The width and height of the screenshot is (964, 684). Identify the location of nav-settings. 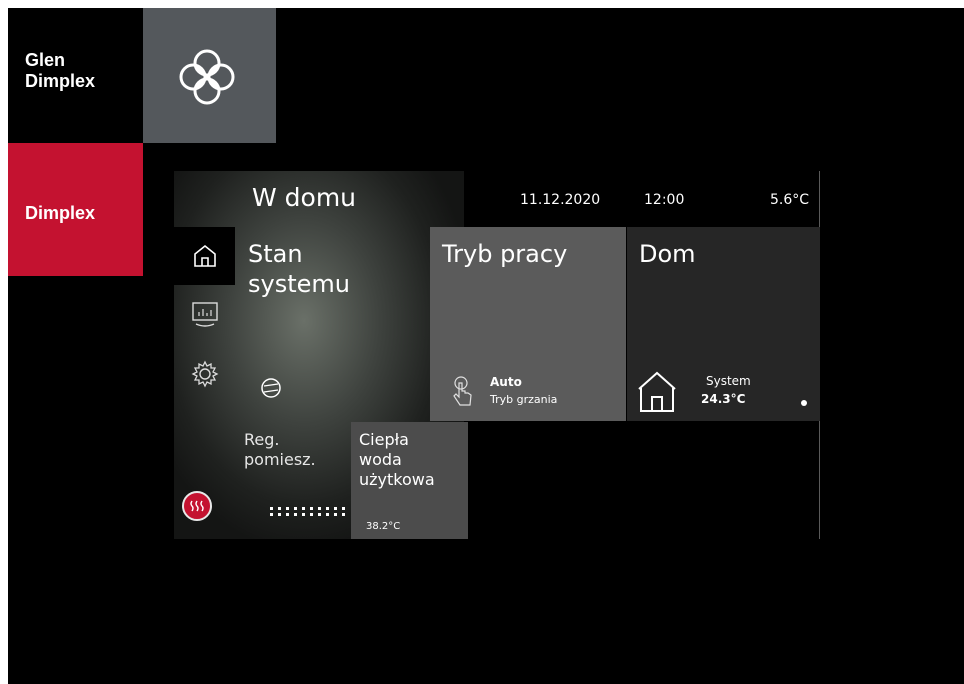
(204, 374).